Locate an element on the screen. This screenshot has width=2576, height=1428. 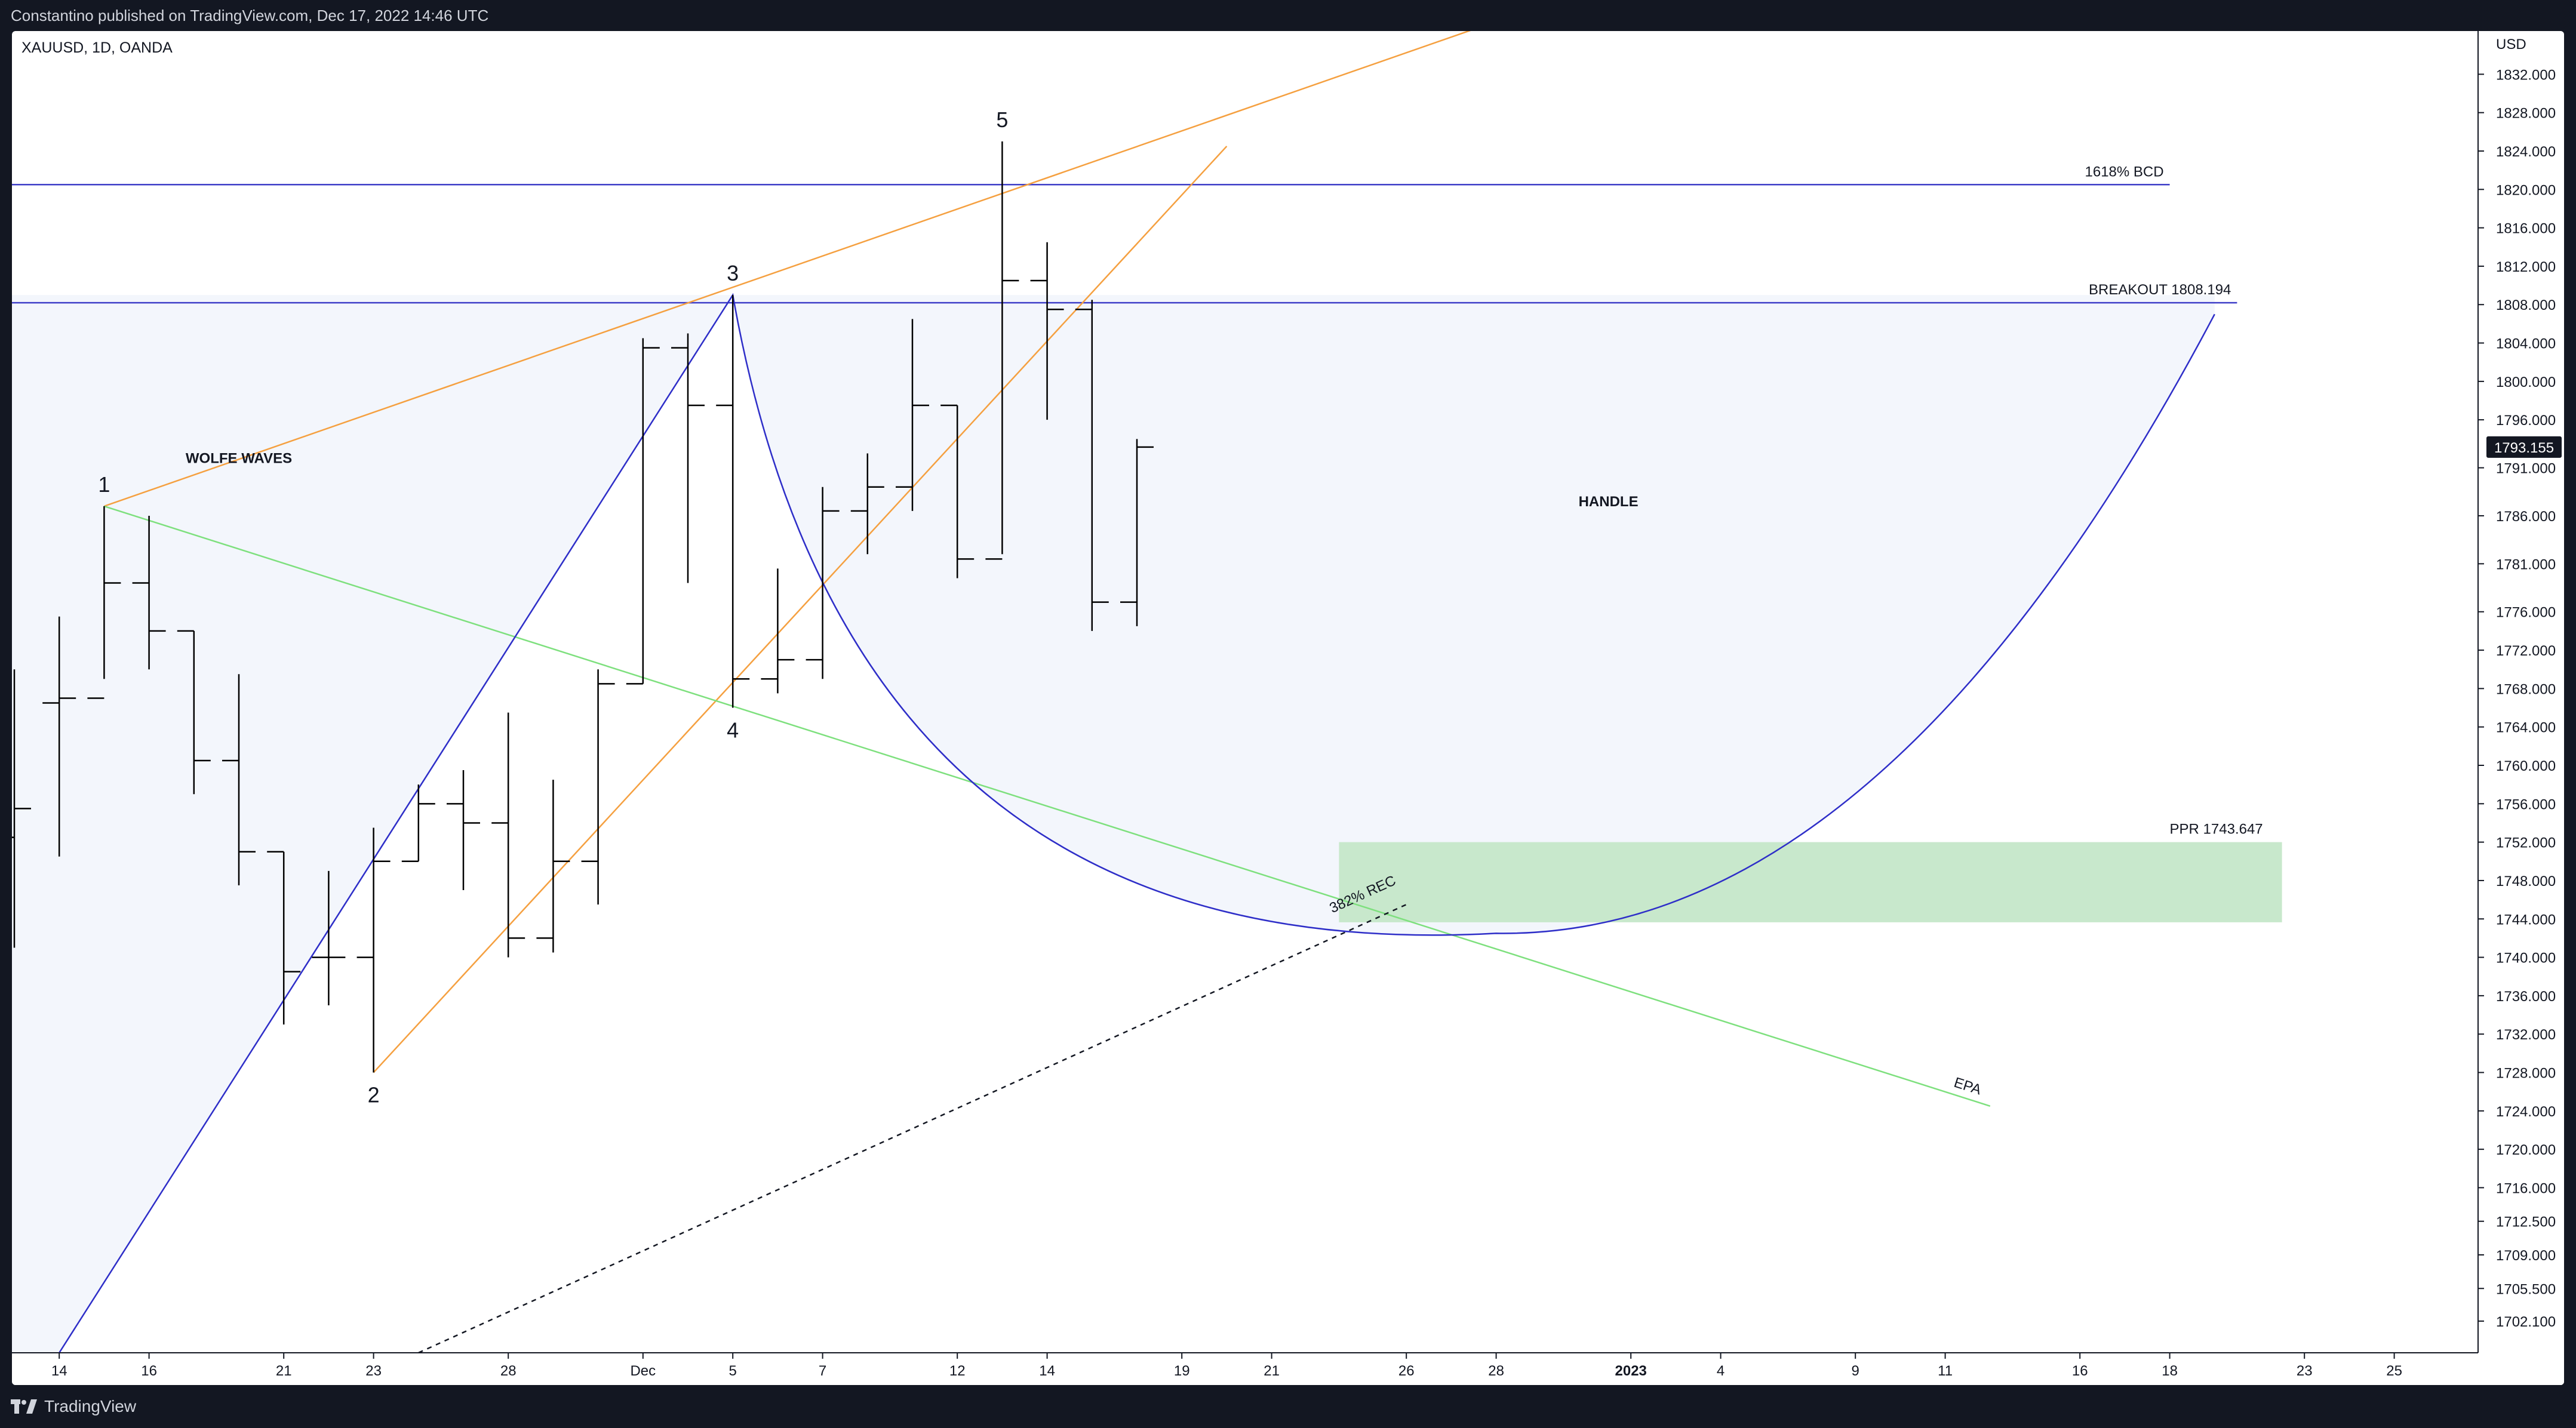
x-tick-label: 7 is located at coordinates (823, 1371).